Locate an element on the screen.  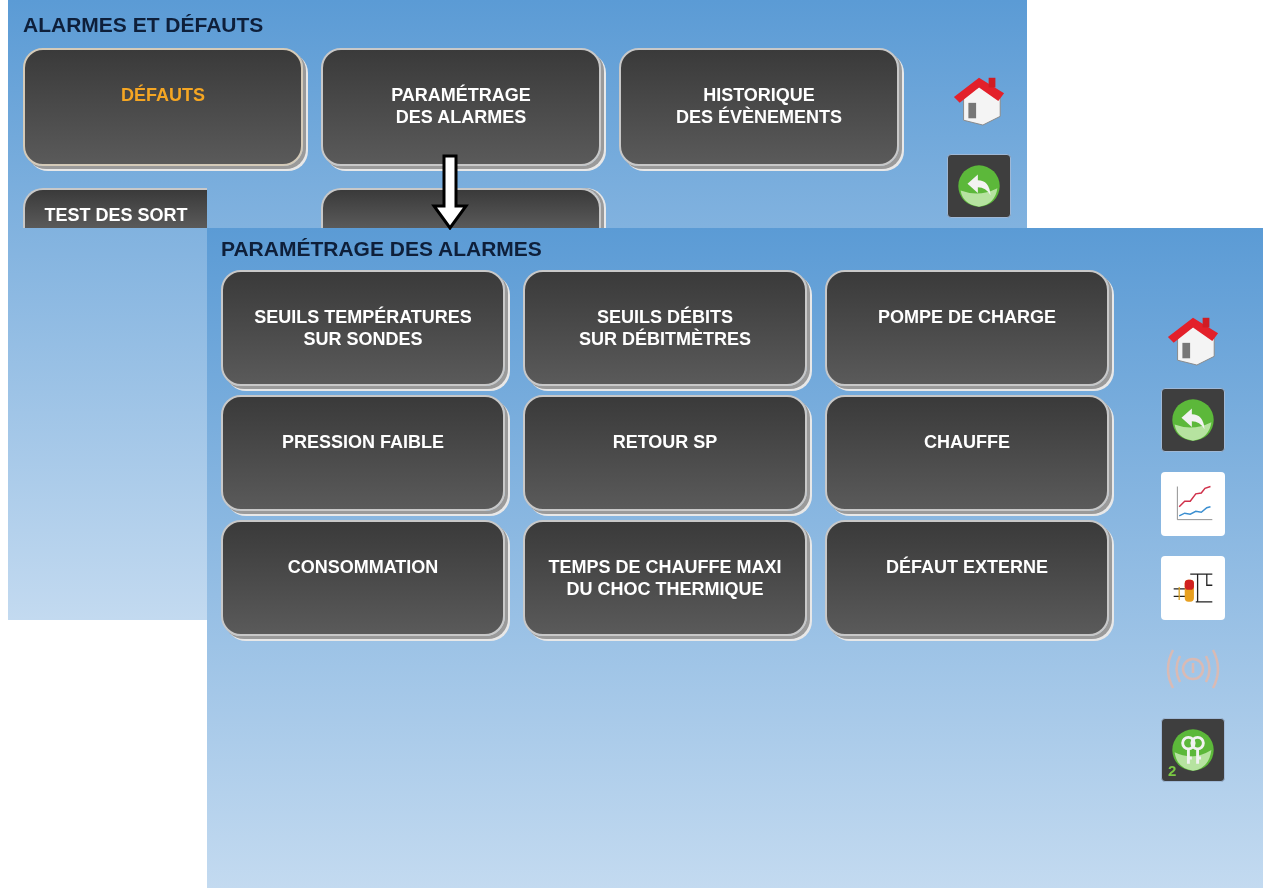
keys-button: 2 is located at coordinates (1193, 750).